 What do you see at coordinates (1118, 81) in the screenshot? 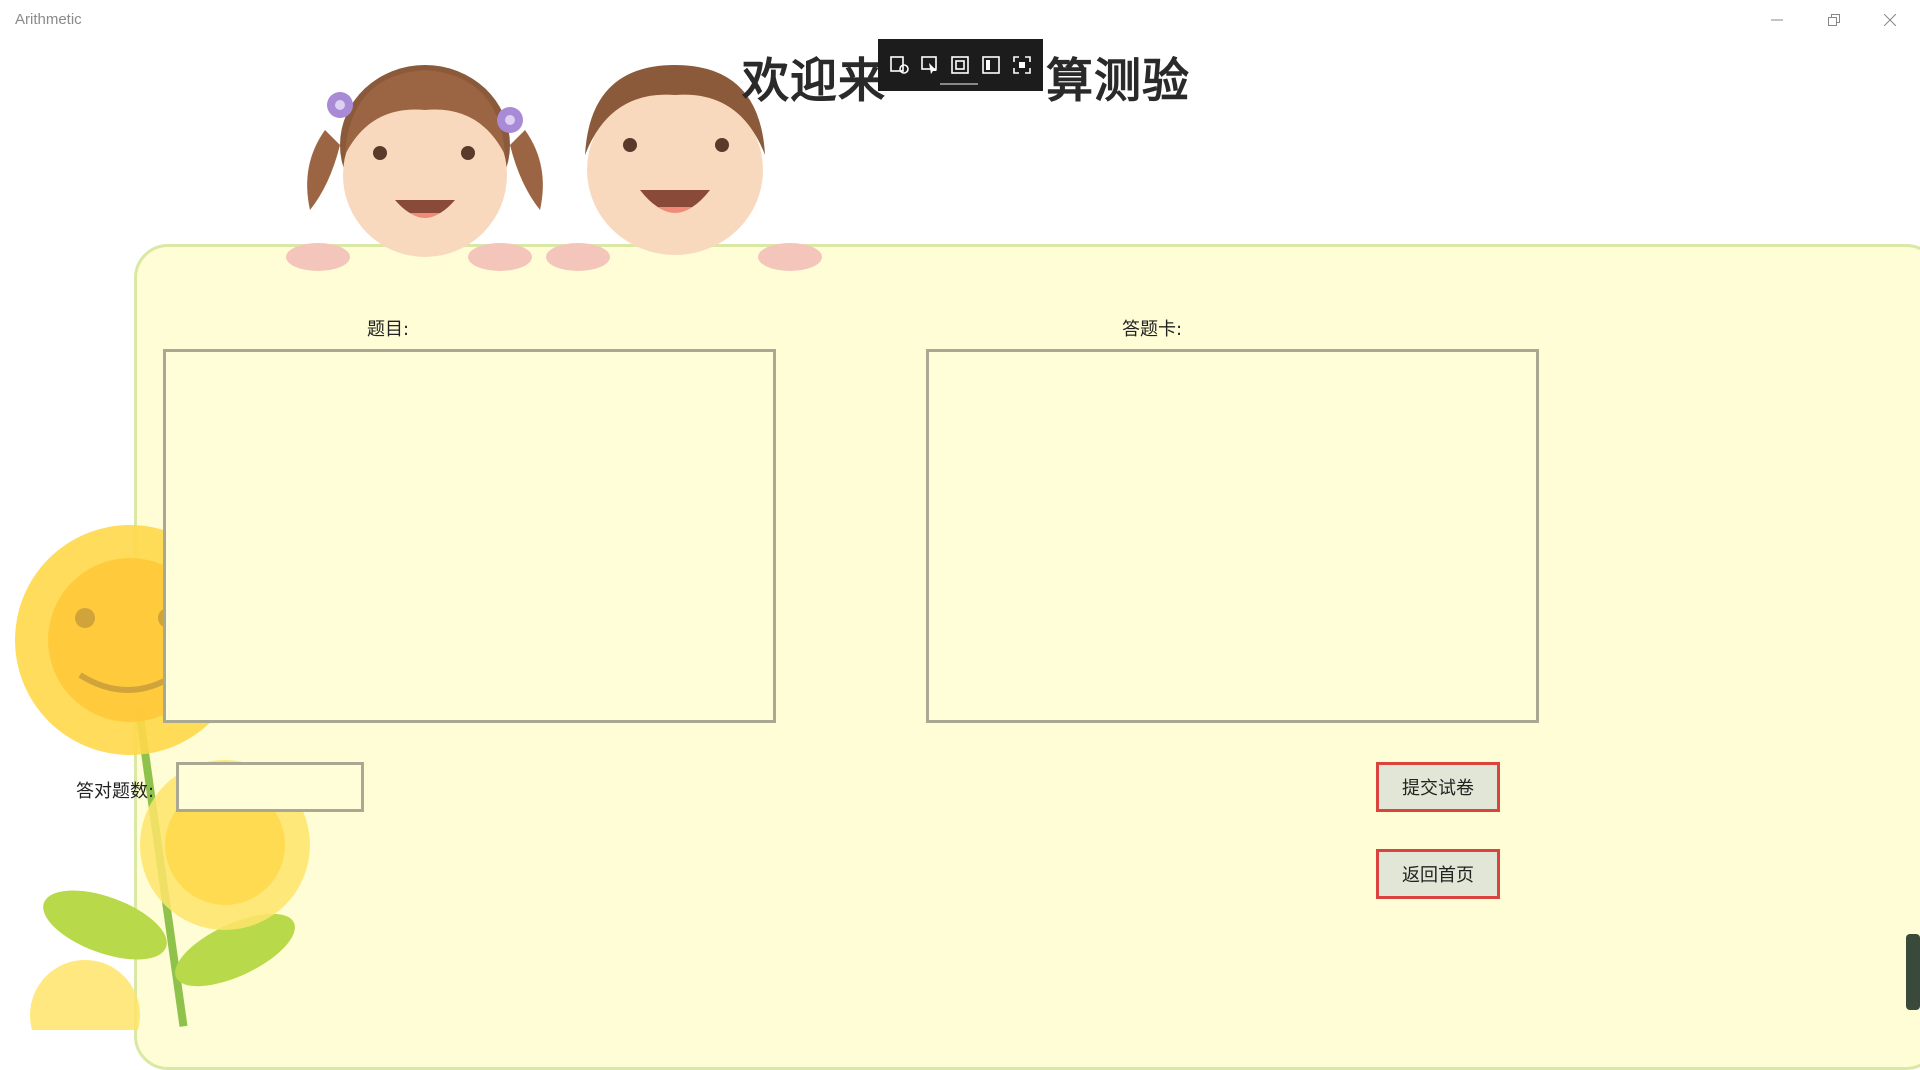
I see `heading-text-end: 算测验` at bounding box center [1118, 81].